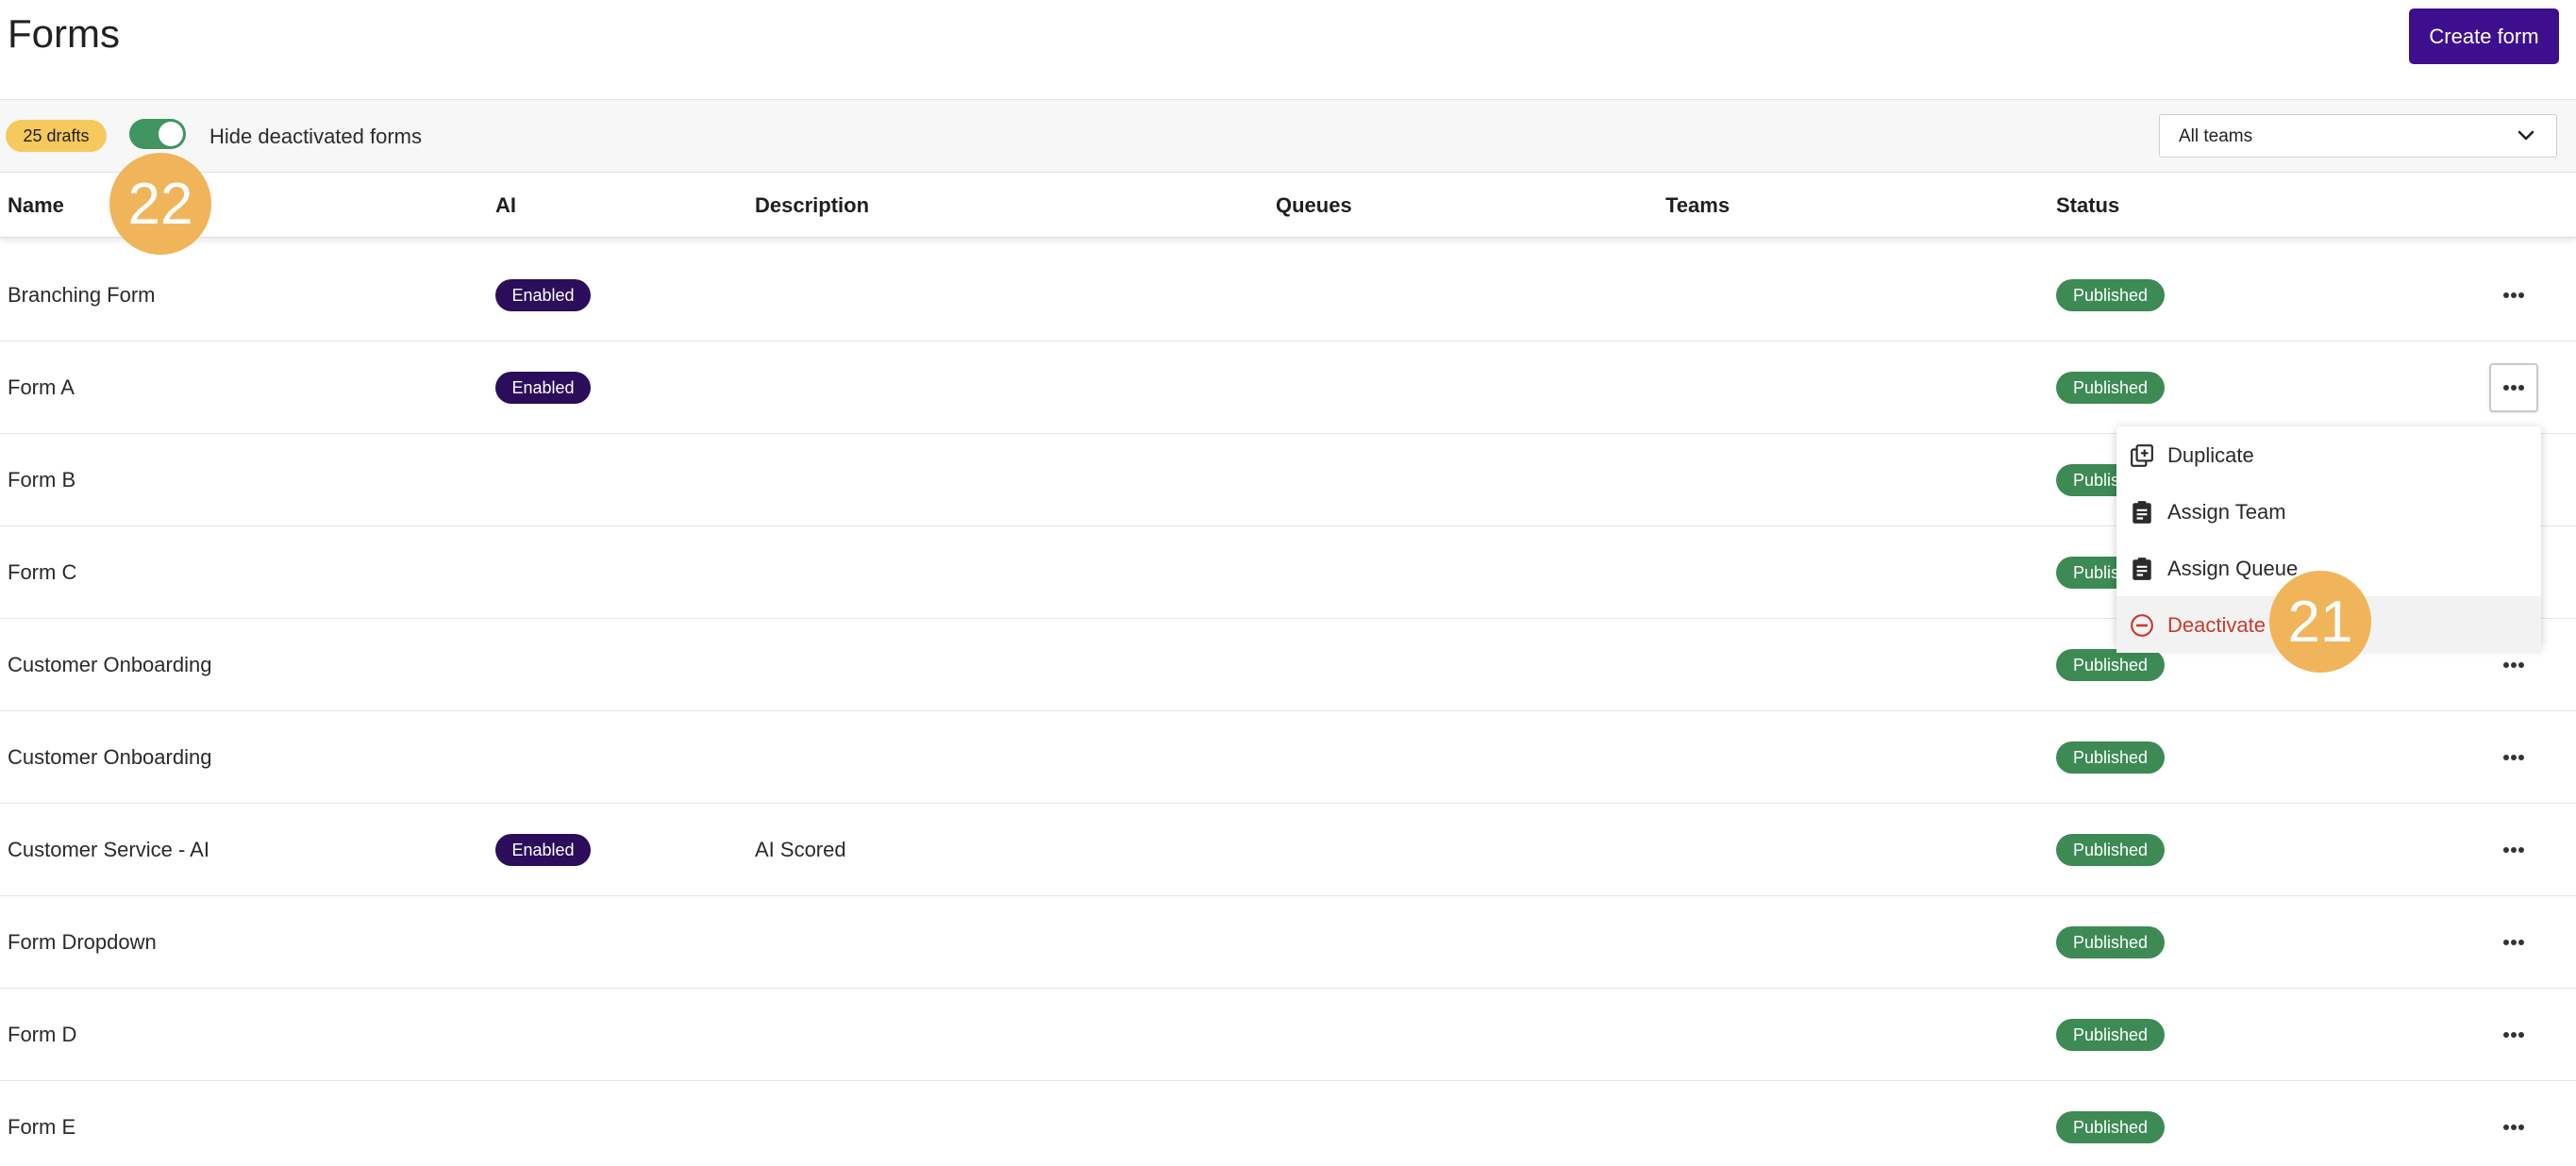 This screenshot has height=1166, width=2576. What do you see at coordinates (505, 205) in the screenshot?
I see `column-header-ai: AI` at bounding box center [505, 205].